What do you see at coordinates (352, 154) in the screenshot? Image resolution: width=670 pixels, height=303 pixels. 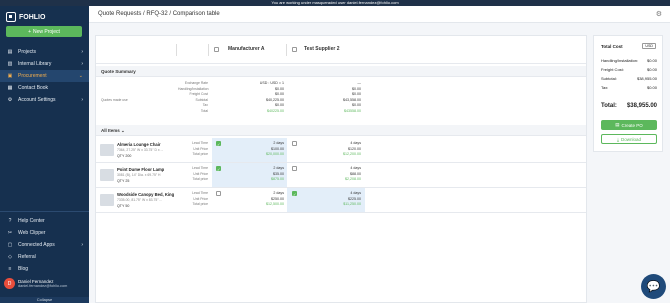 I see `total-price: $12,200.00` at bounding box center [352, 154].